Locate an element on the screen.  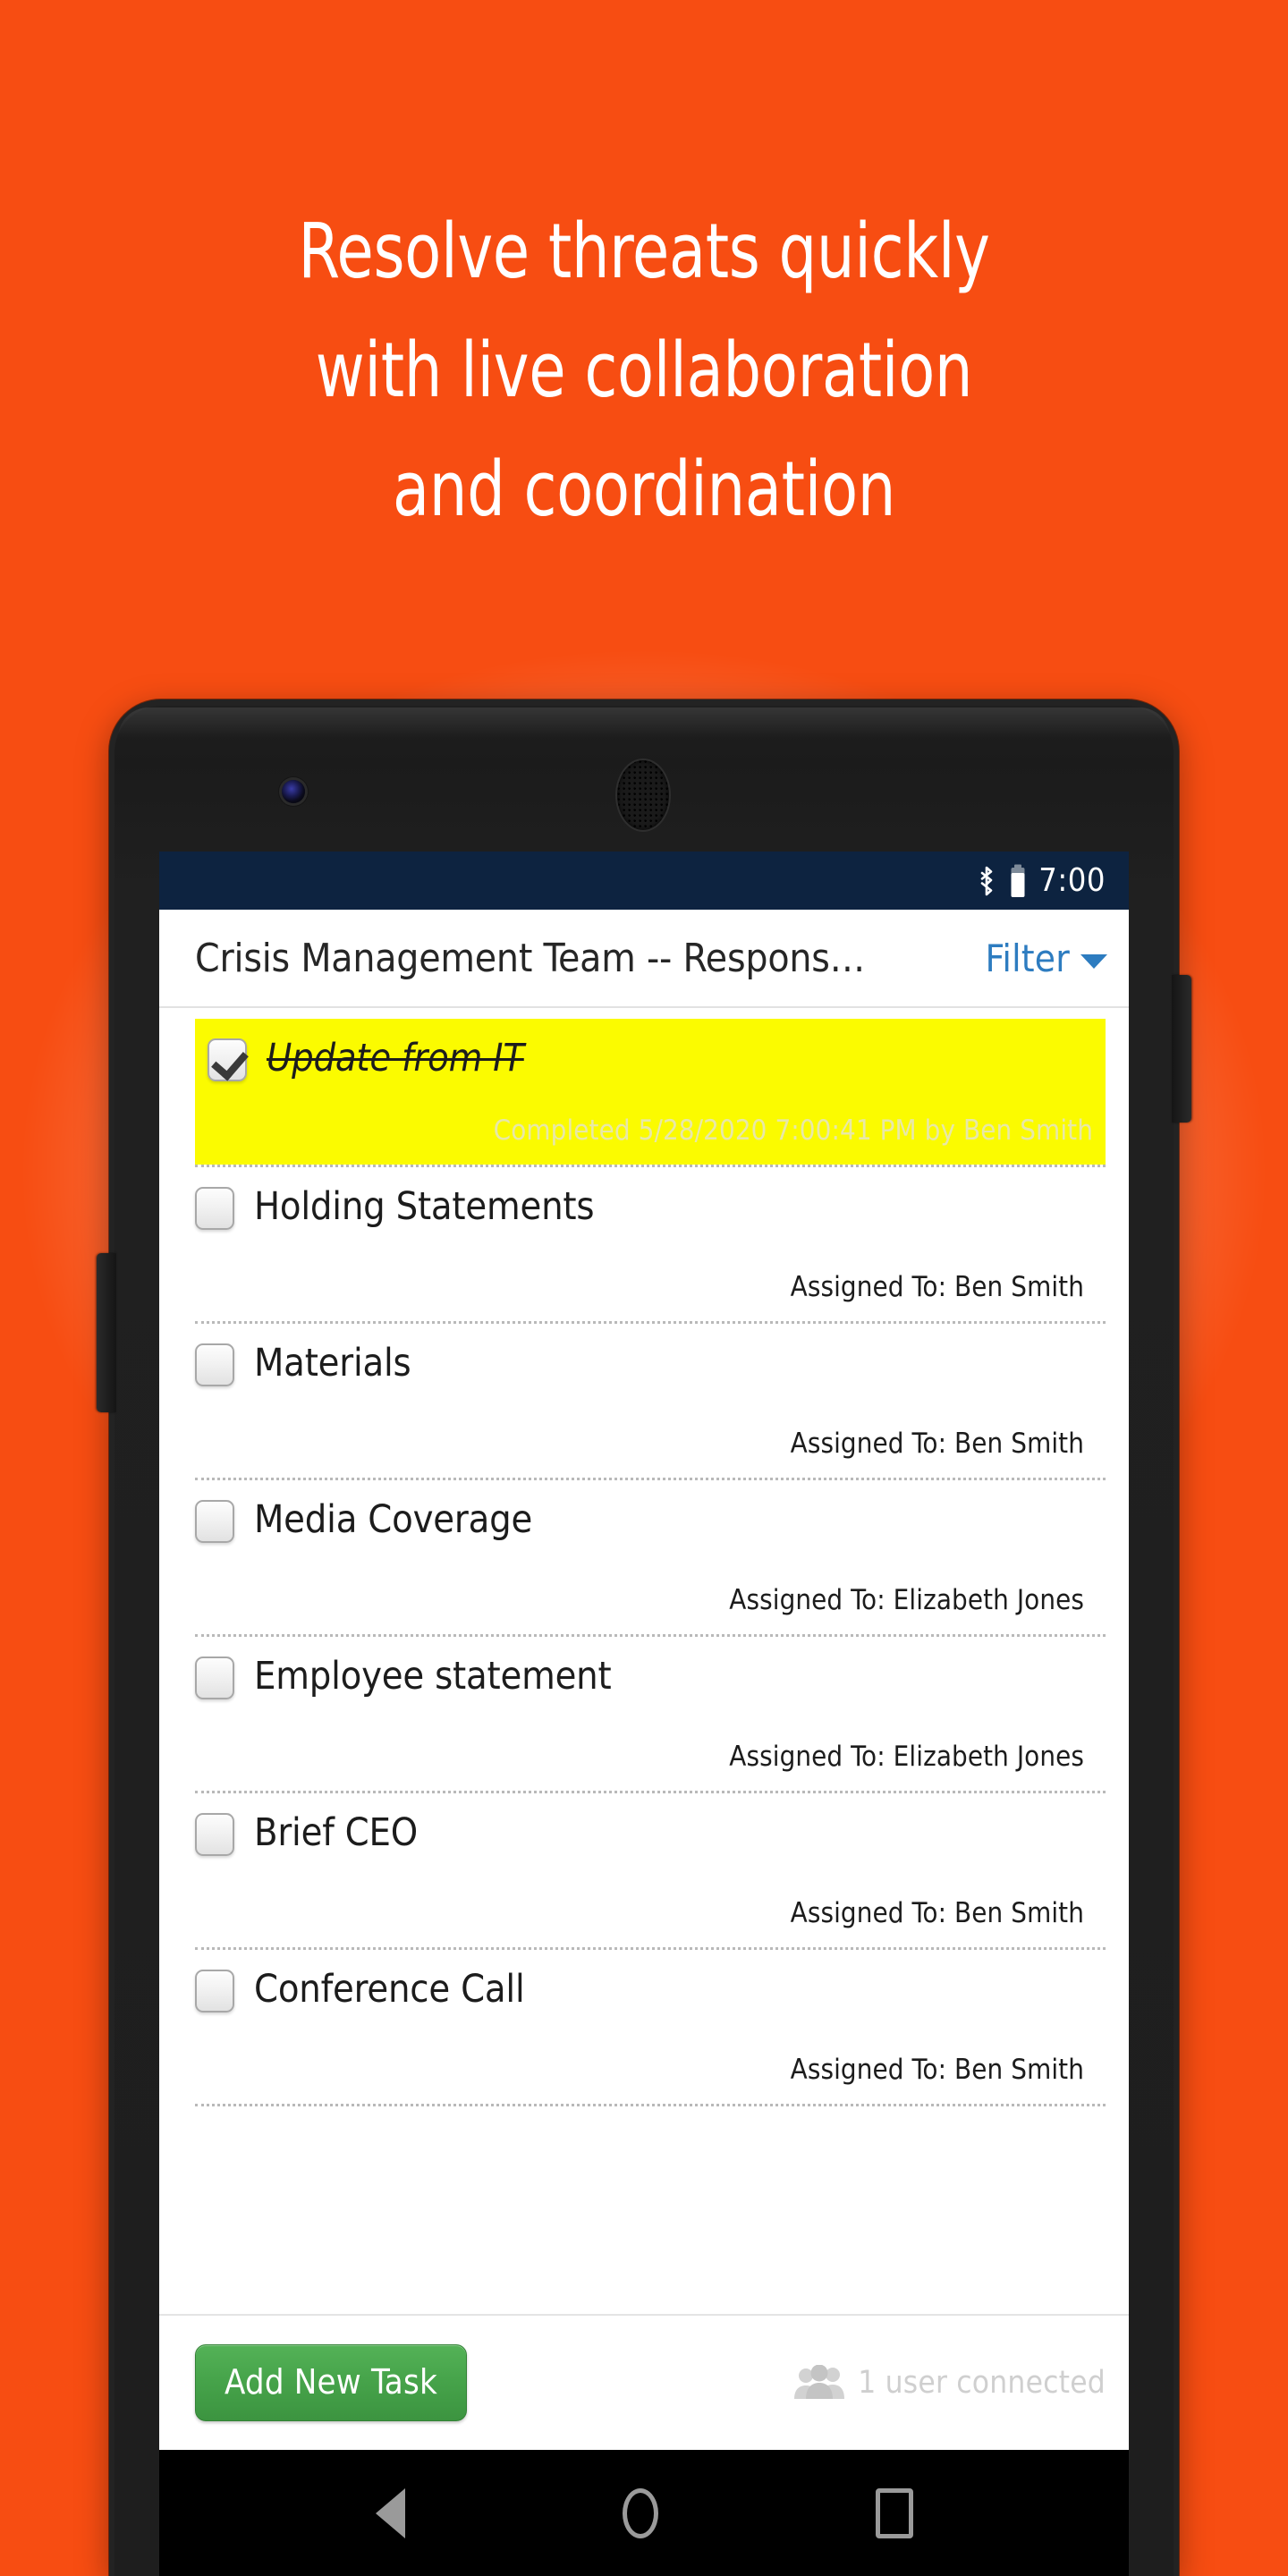
task-row-content: Holding Statements Assigned To: Ben Smith is located at coordinates (632, 1244).